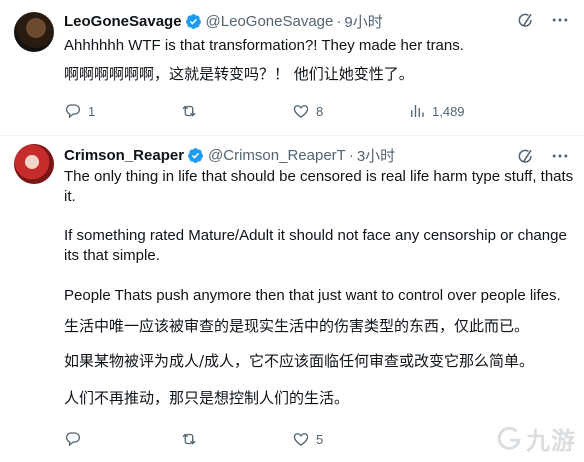 The height and width of the screenshot is (462, 584). Describe the element at coordinates (363, 21) in the screenshot. I see `timestamp: 9小时` at that location.